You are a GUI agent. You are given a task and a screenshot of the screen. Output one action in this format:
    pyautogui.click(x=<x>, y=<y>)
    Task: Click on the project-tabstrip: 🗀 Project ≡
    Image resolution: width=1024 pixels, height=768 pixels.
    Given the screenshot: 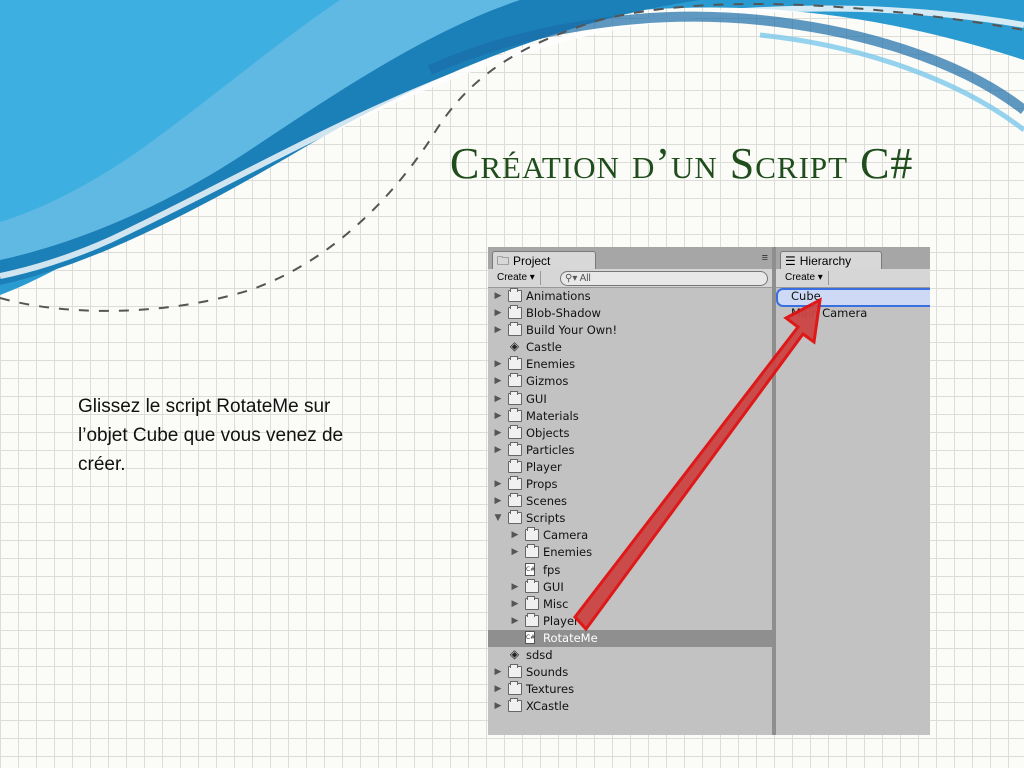 What is the action you would take?
    pyautogui.click(x=630, y=258)
    